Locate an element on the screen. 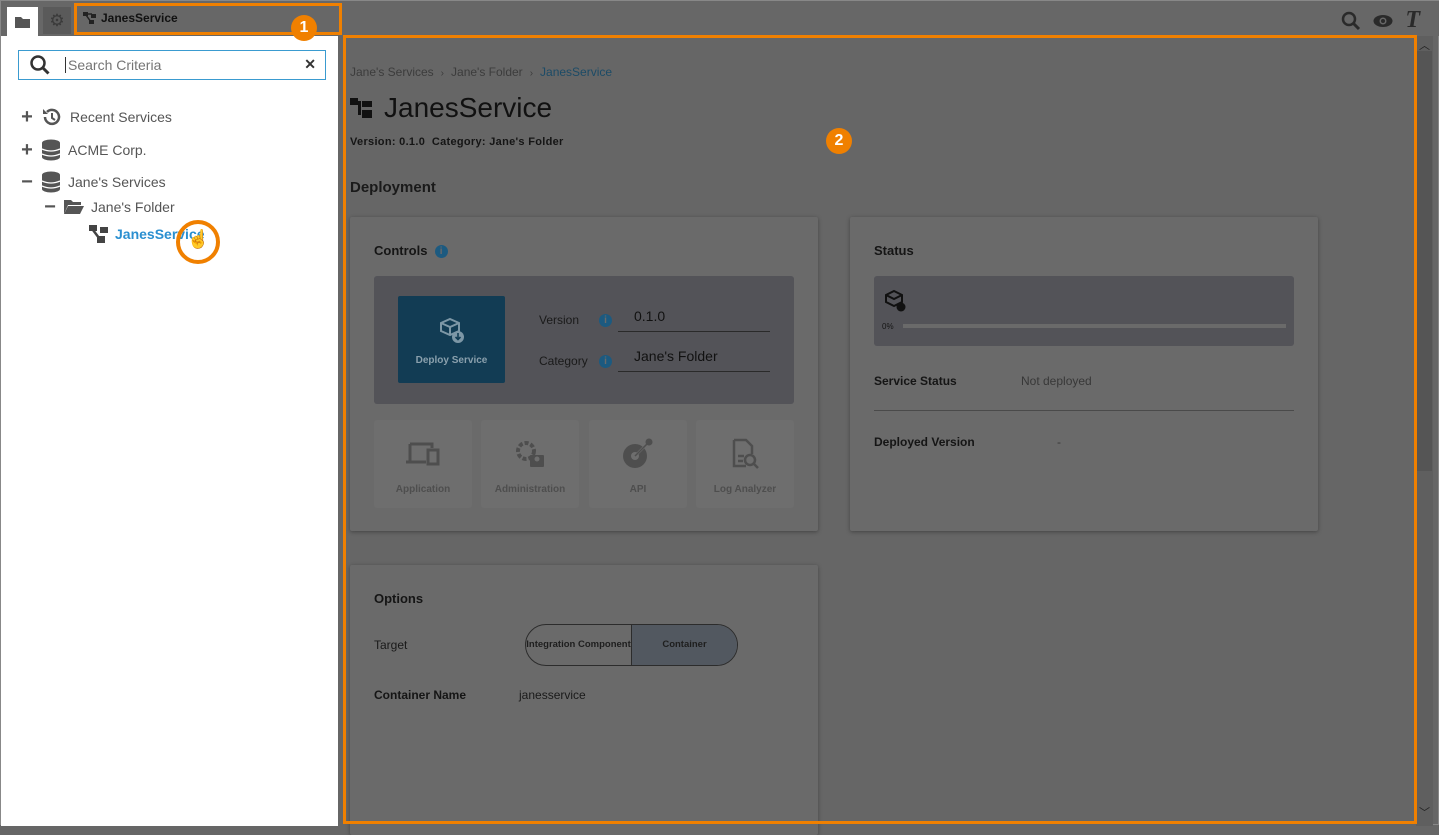 The height and width of the screenshot is (835, 1439). scroll-up-icon: ︿ is located at coordinates (1424, 45).